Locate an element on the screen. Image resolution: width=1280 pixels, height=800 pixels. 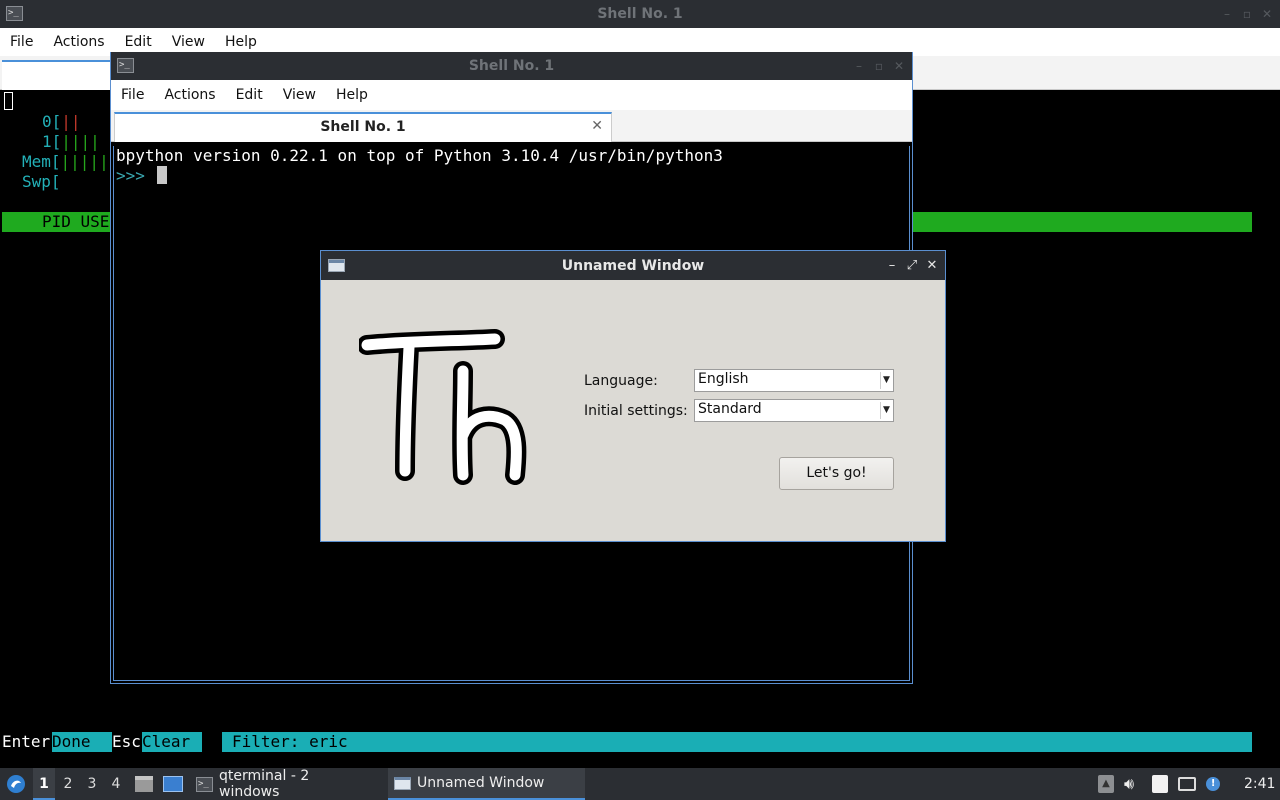
system-tray: ▲ 🔊︎ ! is located at coordinates (1159, 784).